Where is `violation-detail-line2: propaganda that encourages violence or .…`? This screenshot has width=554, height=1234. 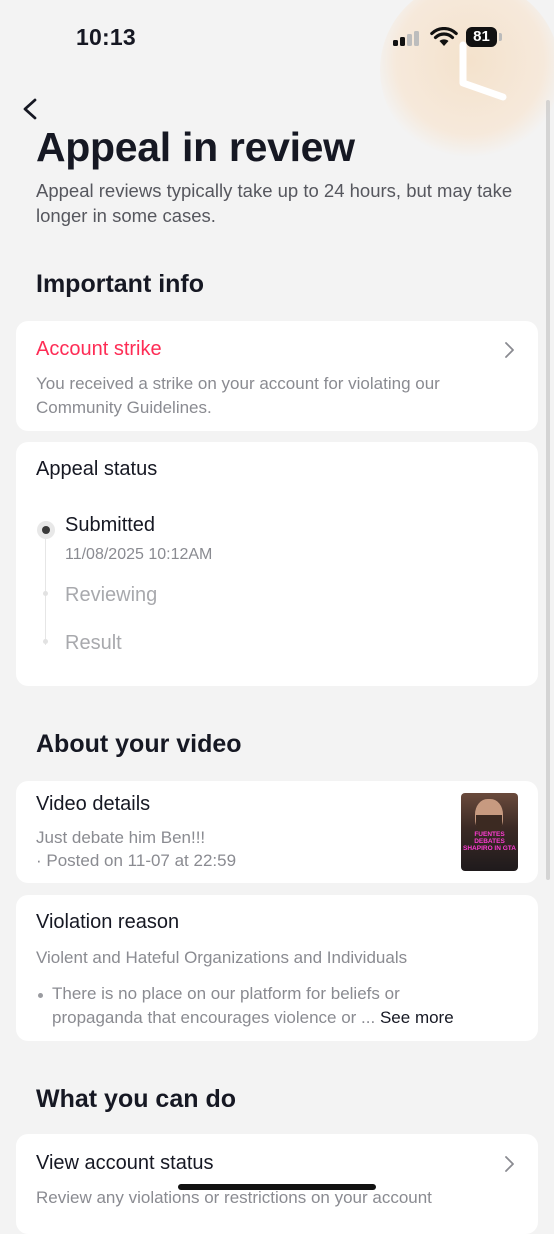
violation-detail-line2: propaganda that encourages violence or .… is located at coordinates (253, 1018).